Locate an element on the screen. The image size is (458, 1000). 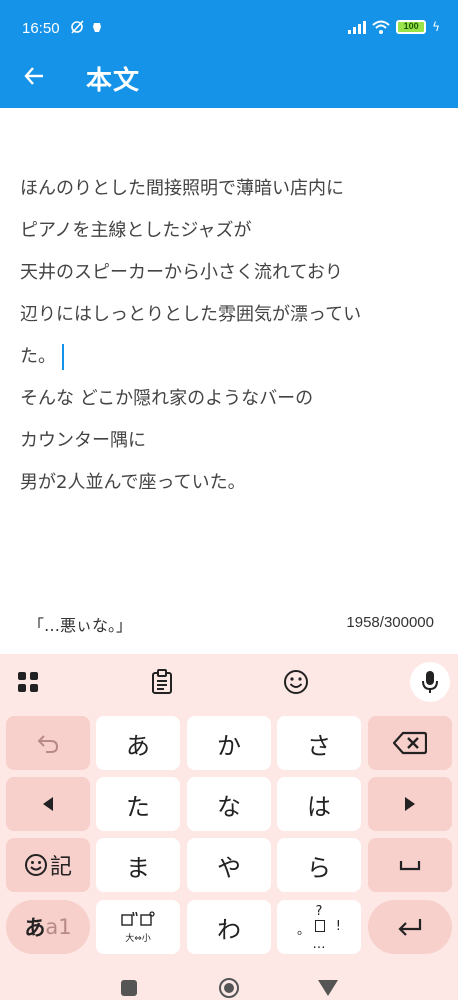
app-bar: 本文 is located at coordinates (229, 76).